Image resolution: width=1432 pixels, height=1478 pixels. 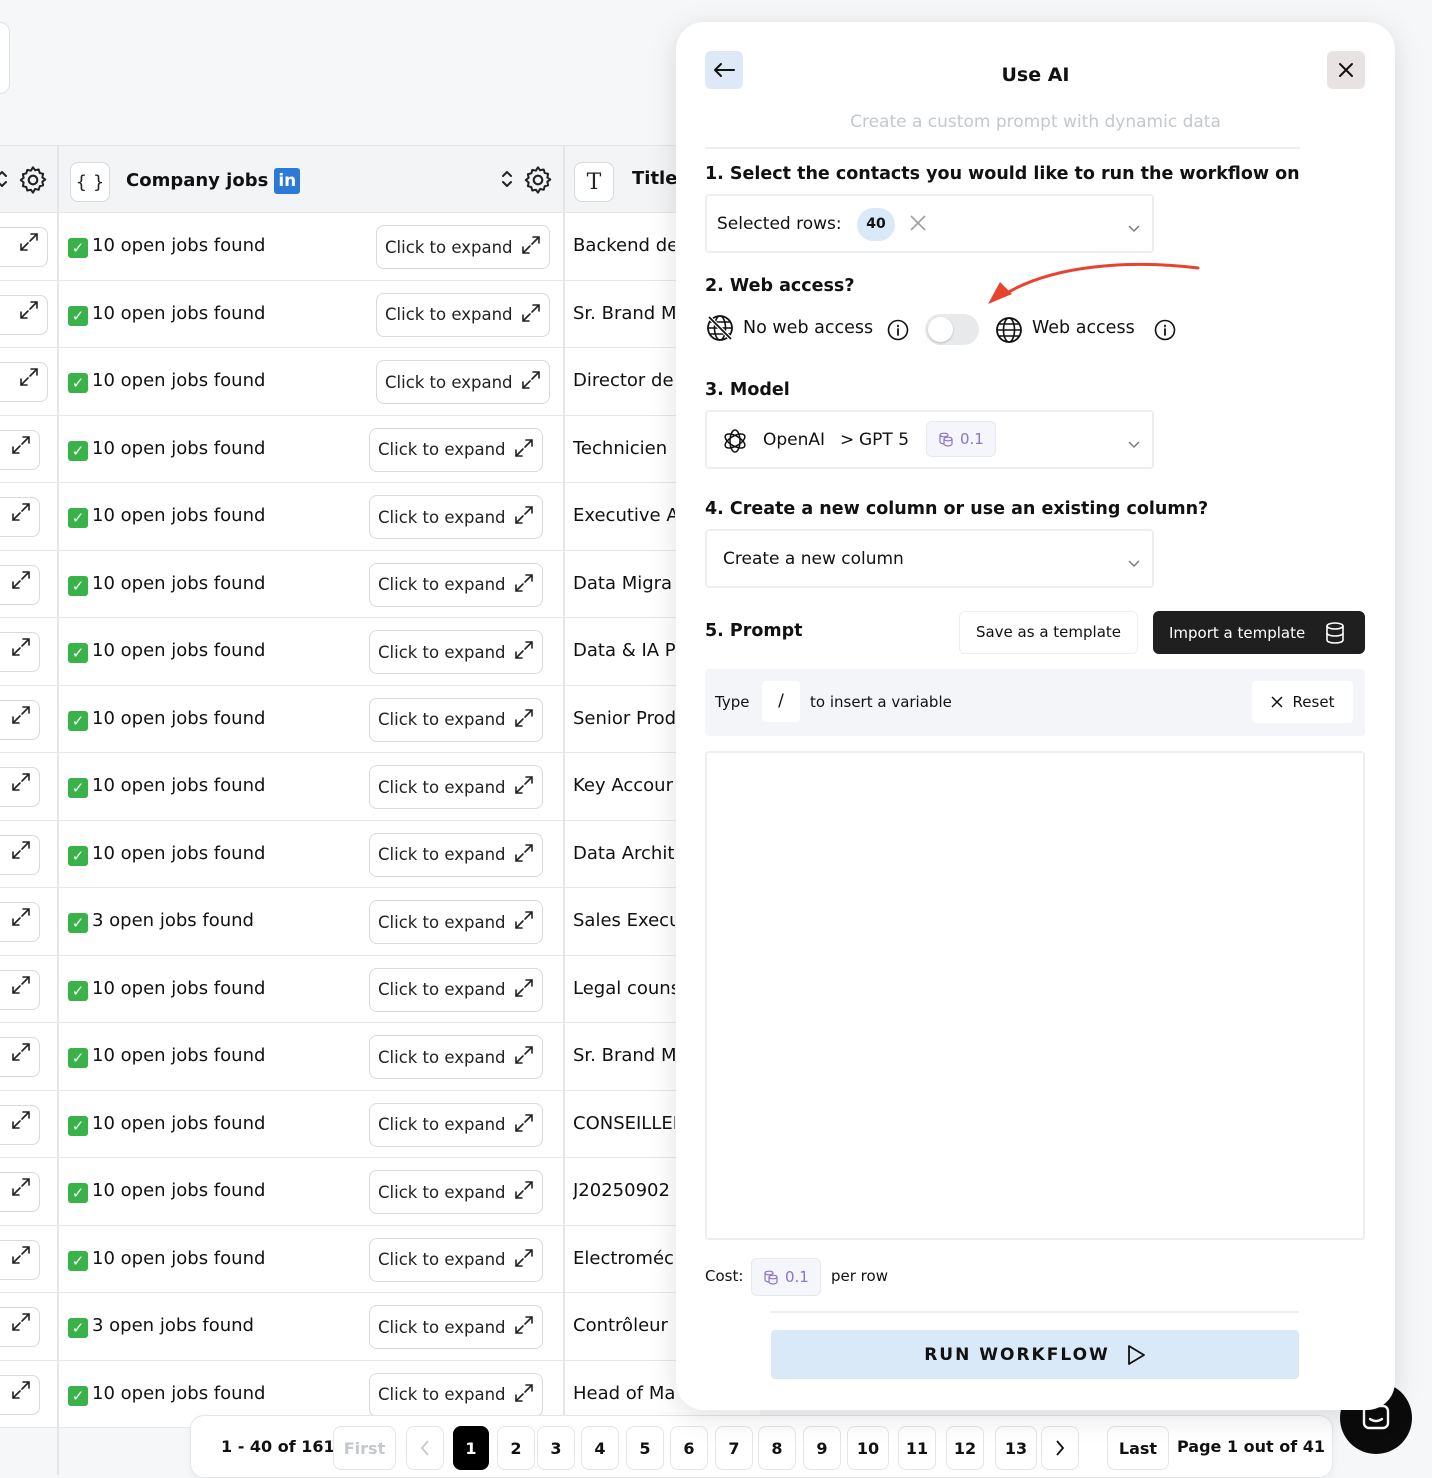 What do you see at coordinates (624, 650) in the screenshot?
I see `title-cell: Data & IA Pr` at bounding box center [624, 650].